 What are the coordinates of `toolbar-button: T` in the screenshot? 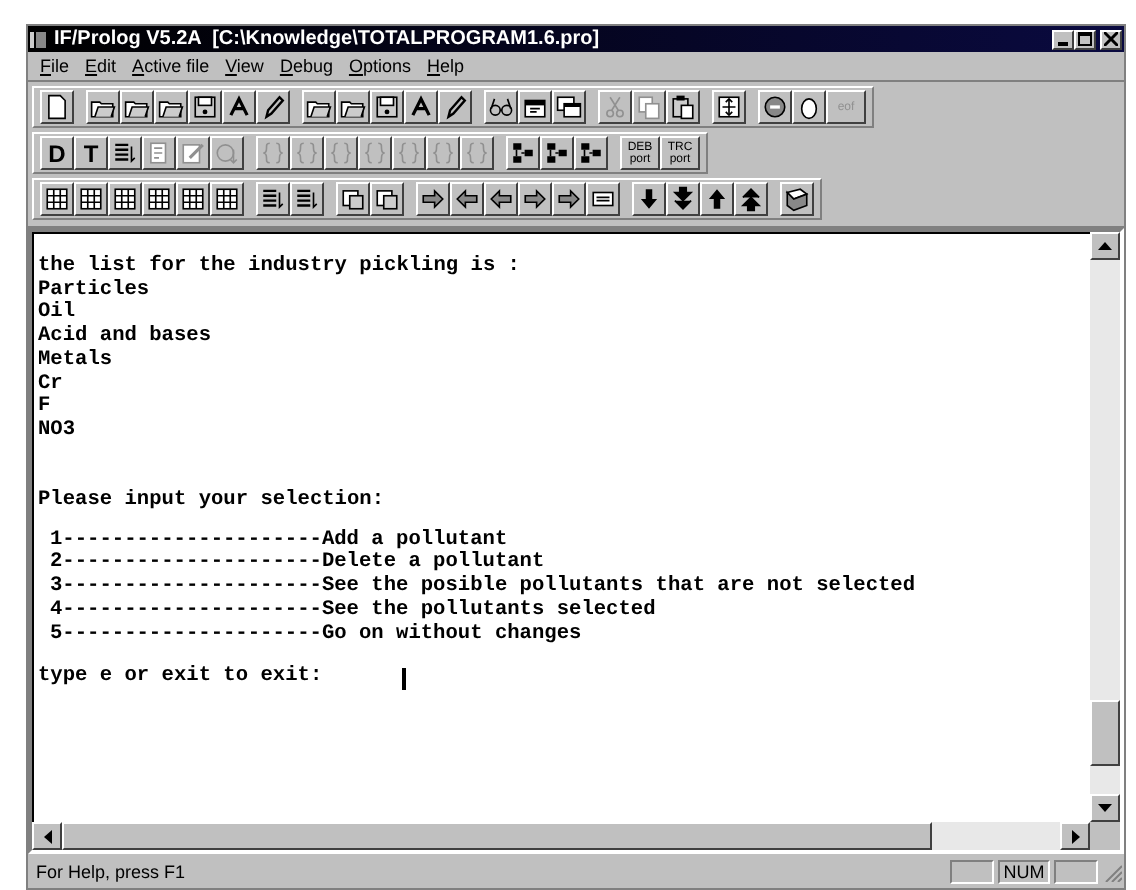 It's located at (91, 153).